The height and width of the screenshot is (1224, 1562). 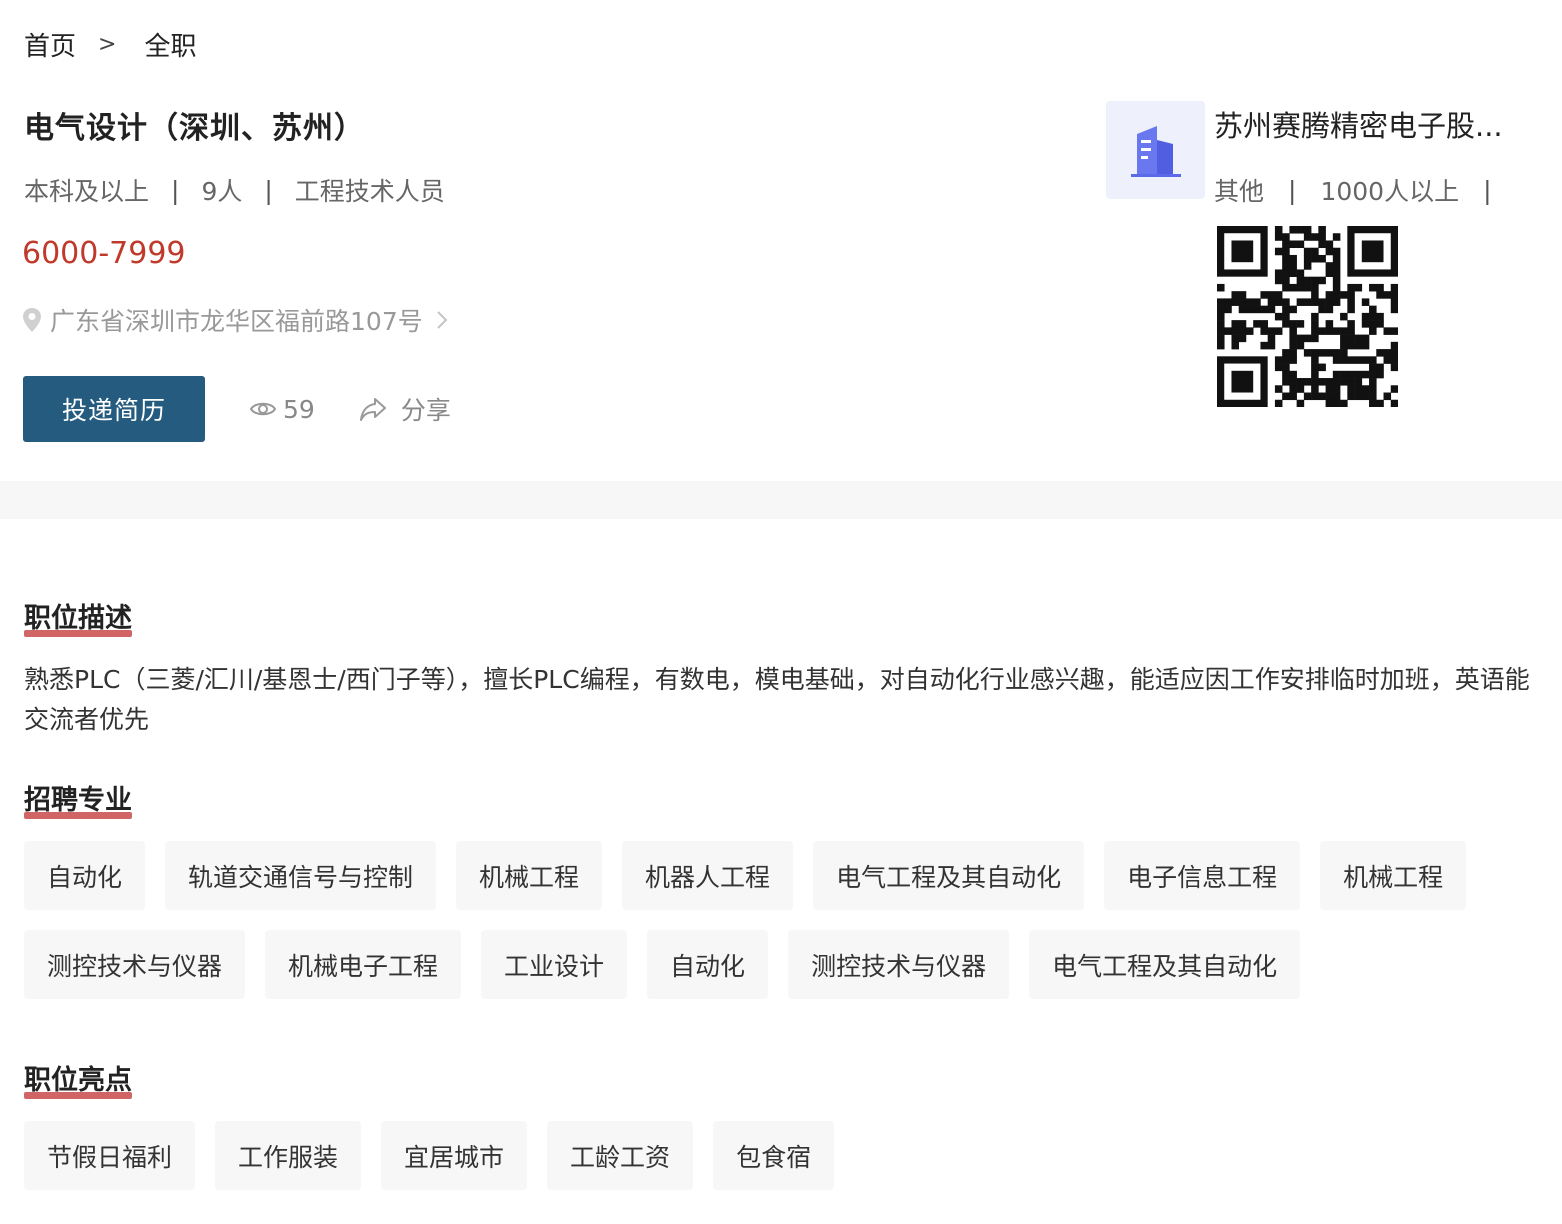 What do you see at coordinates (263, 409) in the screenshot?
I see `eye-icon` at bounding box center [263, 409].